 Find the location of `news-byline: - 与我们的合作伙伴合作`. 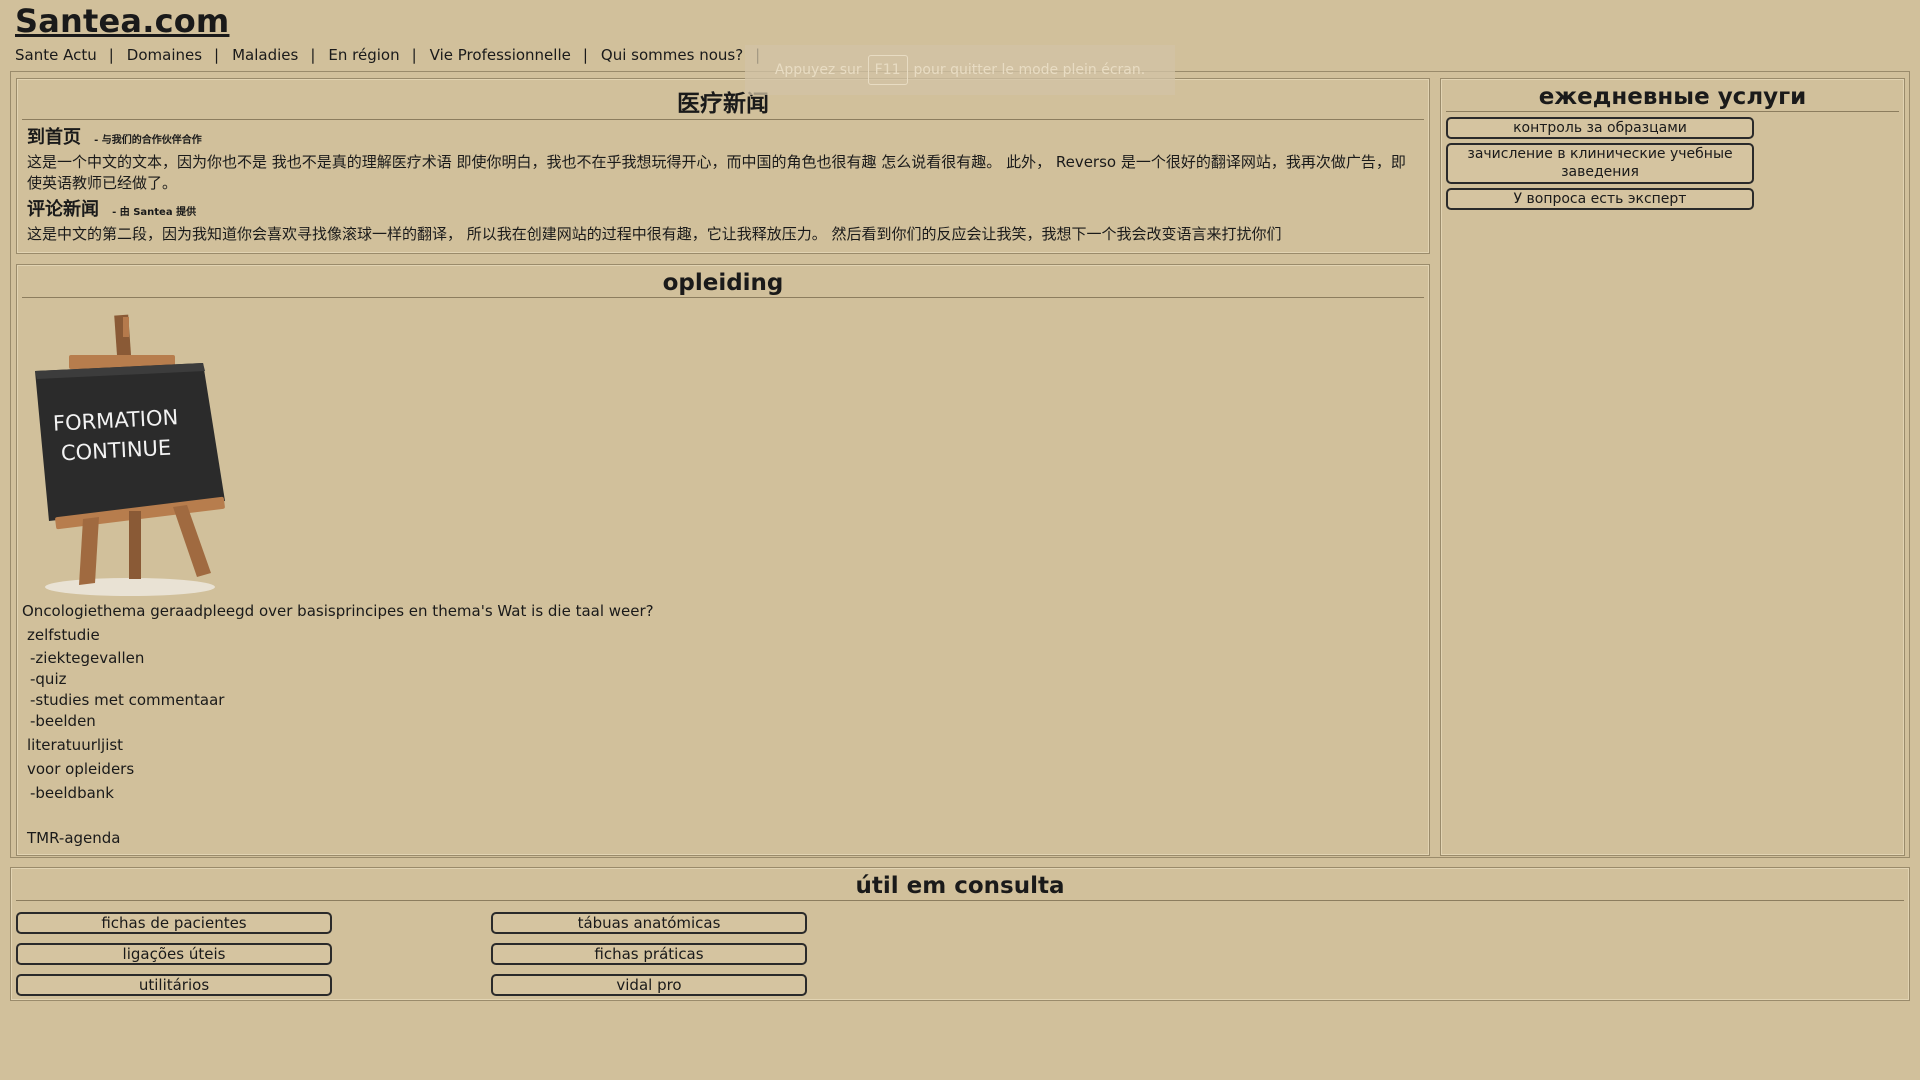

news-byline: - 与我们的合作伙伴合作 is located at coordinates (148, 140).